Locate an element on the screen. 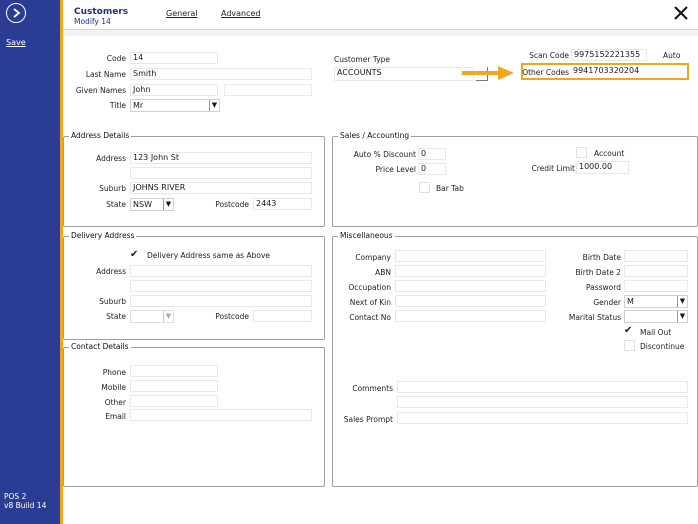  address-label: Address is located at coordinates (111, 158).